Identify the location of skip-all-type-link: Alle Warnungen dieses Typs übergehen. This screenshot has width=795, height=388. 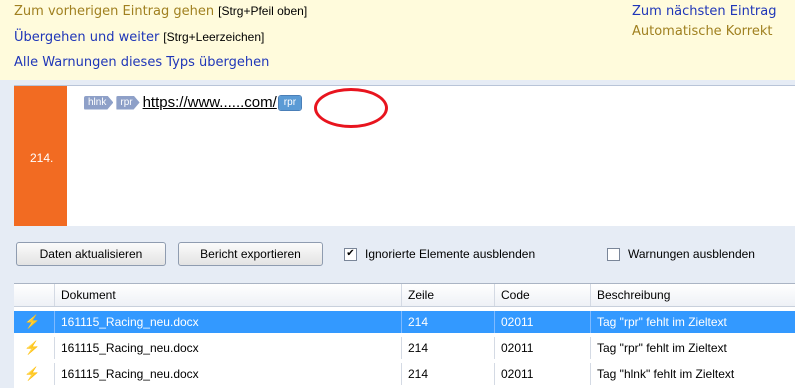
(141, 62).